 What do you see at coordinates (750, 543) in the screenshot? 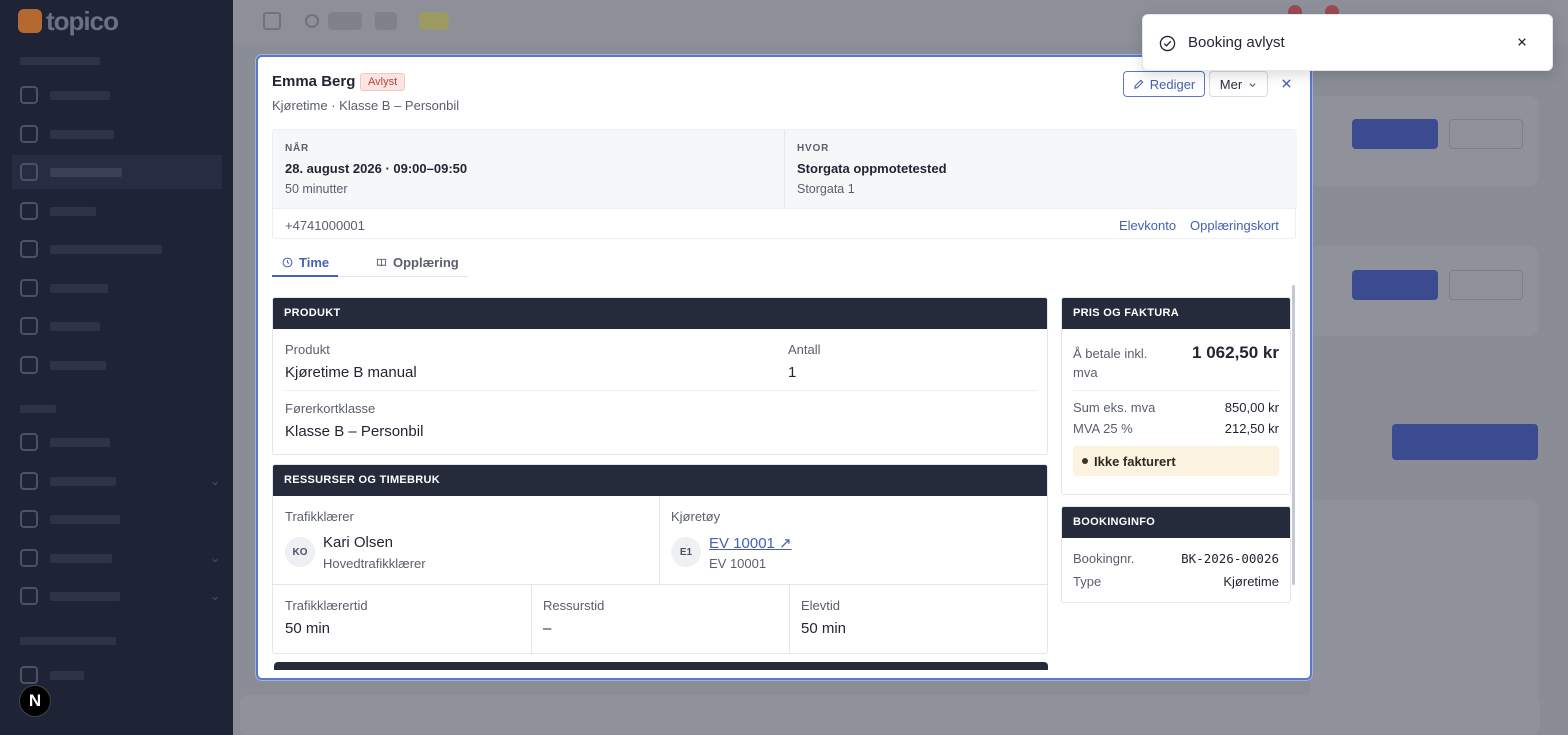
I see `vehicle-link: EV 10001 ↗` at bounding box center [750, 543].